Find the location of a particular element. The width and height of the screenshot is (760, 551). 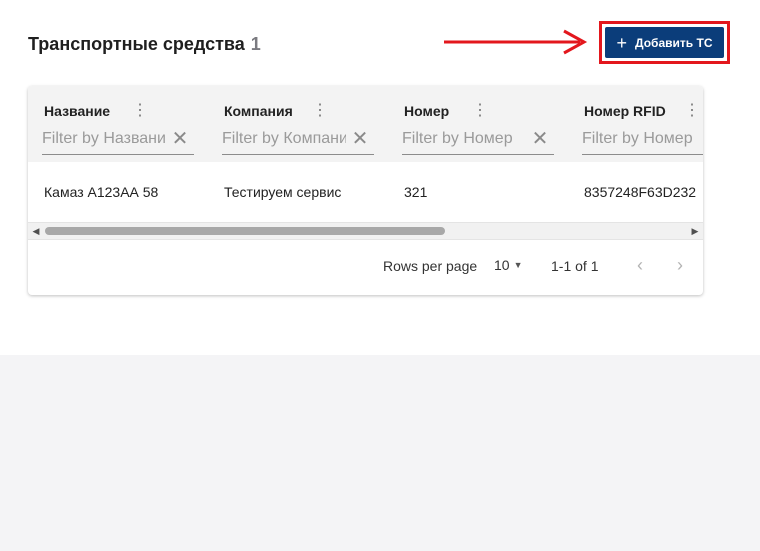

horizontal-scrollbar: ◀ ▶ is located at coordinates (365, 231).